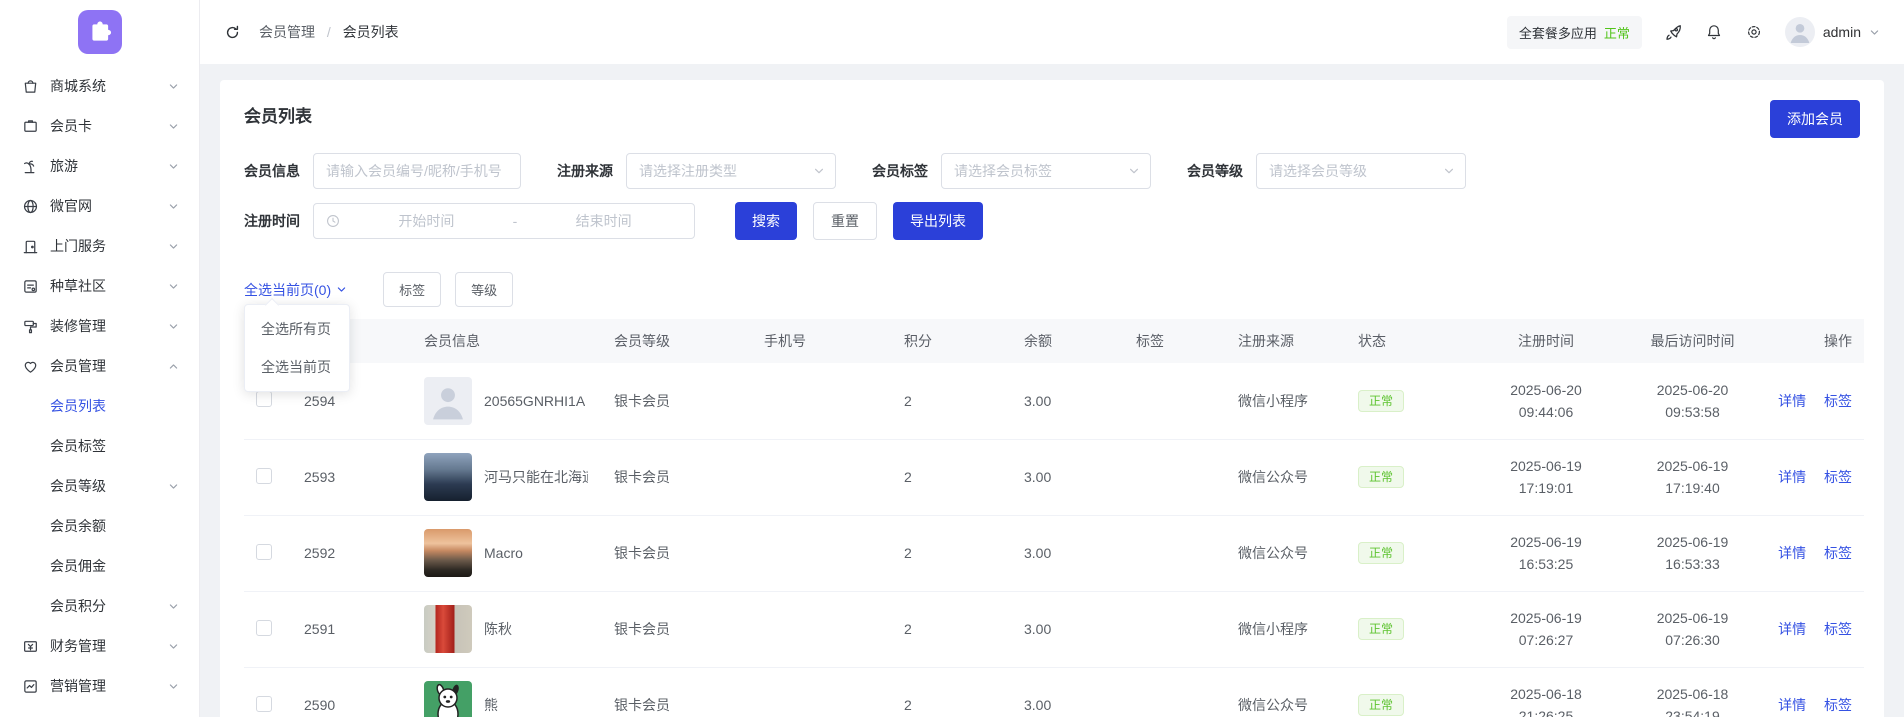  What do you see at coordinates (1052, 221) in the screenshot?
I see `filter-row-2: 注册时间 开始时间 - 结束时间 搜索 重置 导出列表` at bounding box center [1052, 221].